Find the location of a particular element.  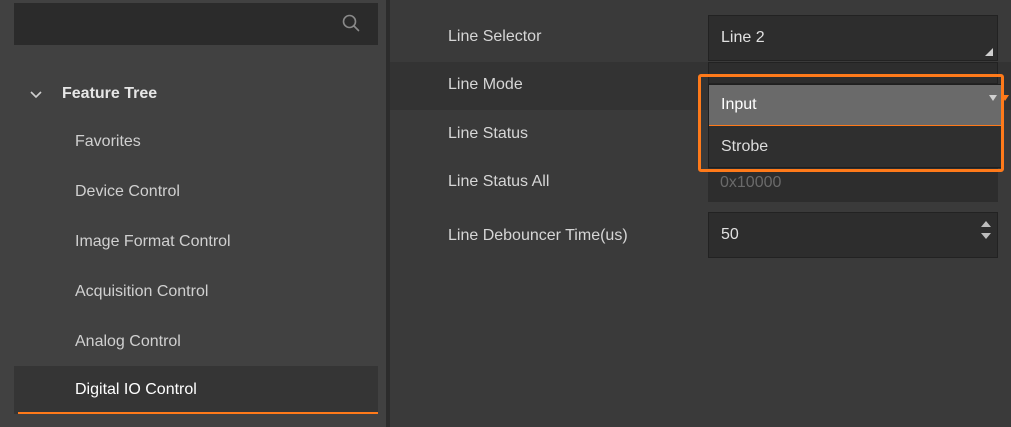

search-icon is located at coordinates (351, 23).